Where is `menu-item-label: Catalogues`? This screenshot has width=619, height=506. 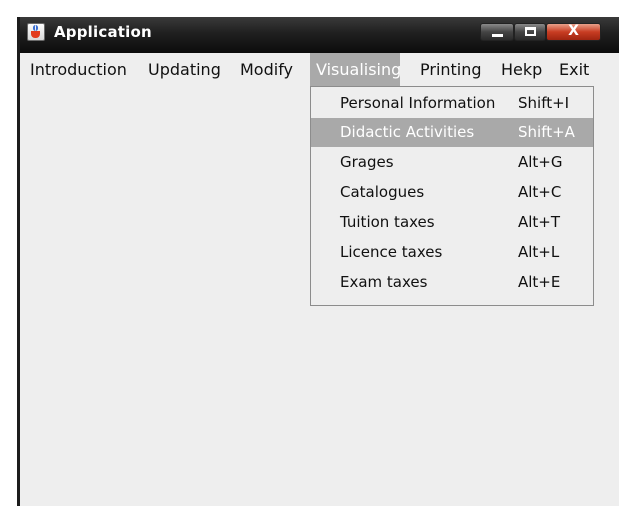
menu-item-label: Catalogues is located at coordinates (382, 192).